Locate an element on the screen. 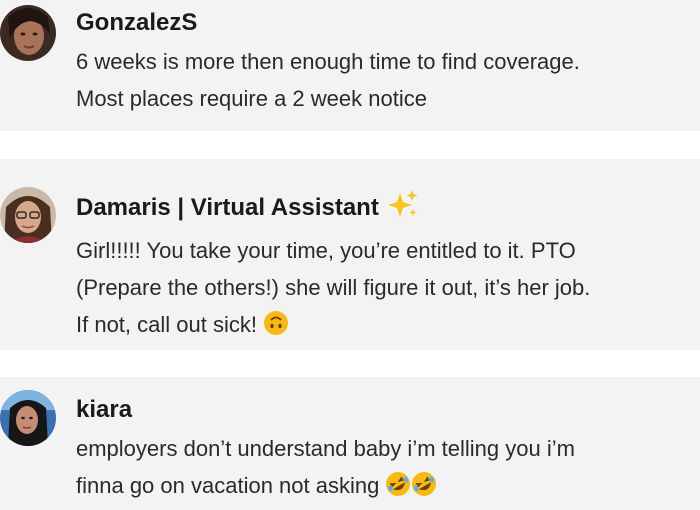  comment-text-fragment: If not, call out sick! is located at coordinates (166, 324).